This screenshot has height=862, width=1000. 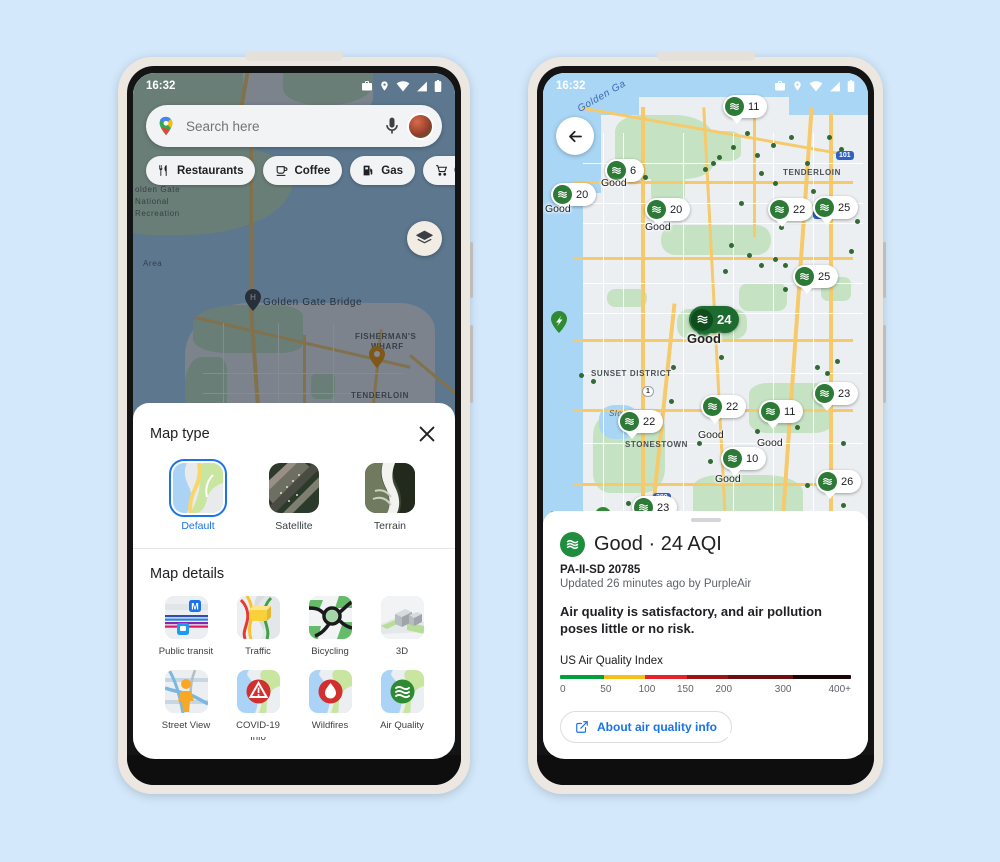 What do you see at coordinates (198, 495) in the screenshot?
I see `map-type-default: Default` at bounding box center [198, 495].